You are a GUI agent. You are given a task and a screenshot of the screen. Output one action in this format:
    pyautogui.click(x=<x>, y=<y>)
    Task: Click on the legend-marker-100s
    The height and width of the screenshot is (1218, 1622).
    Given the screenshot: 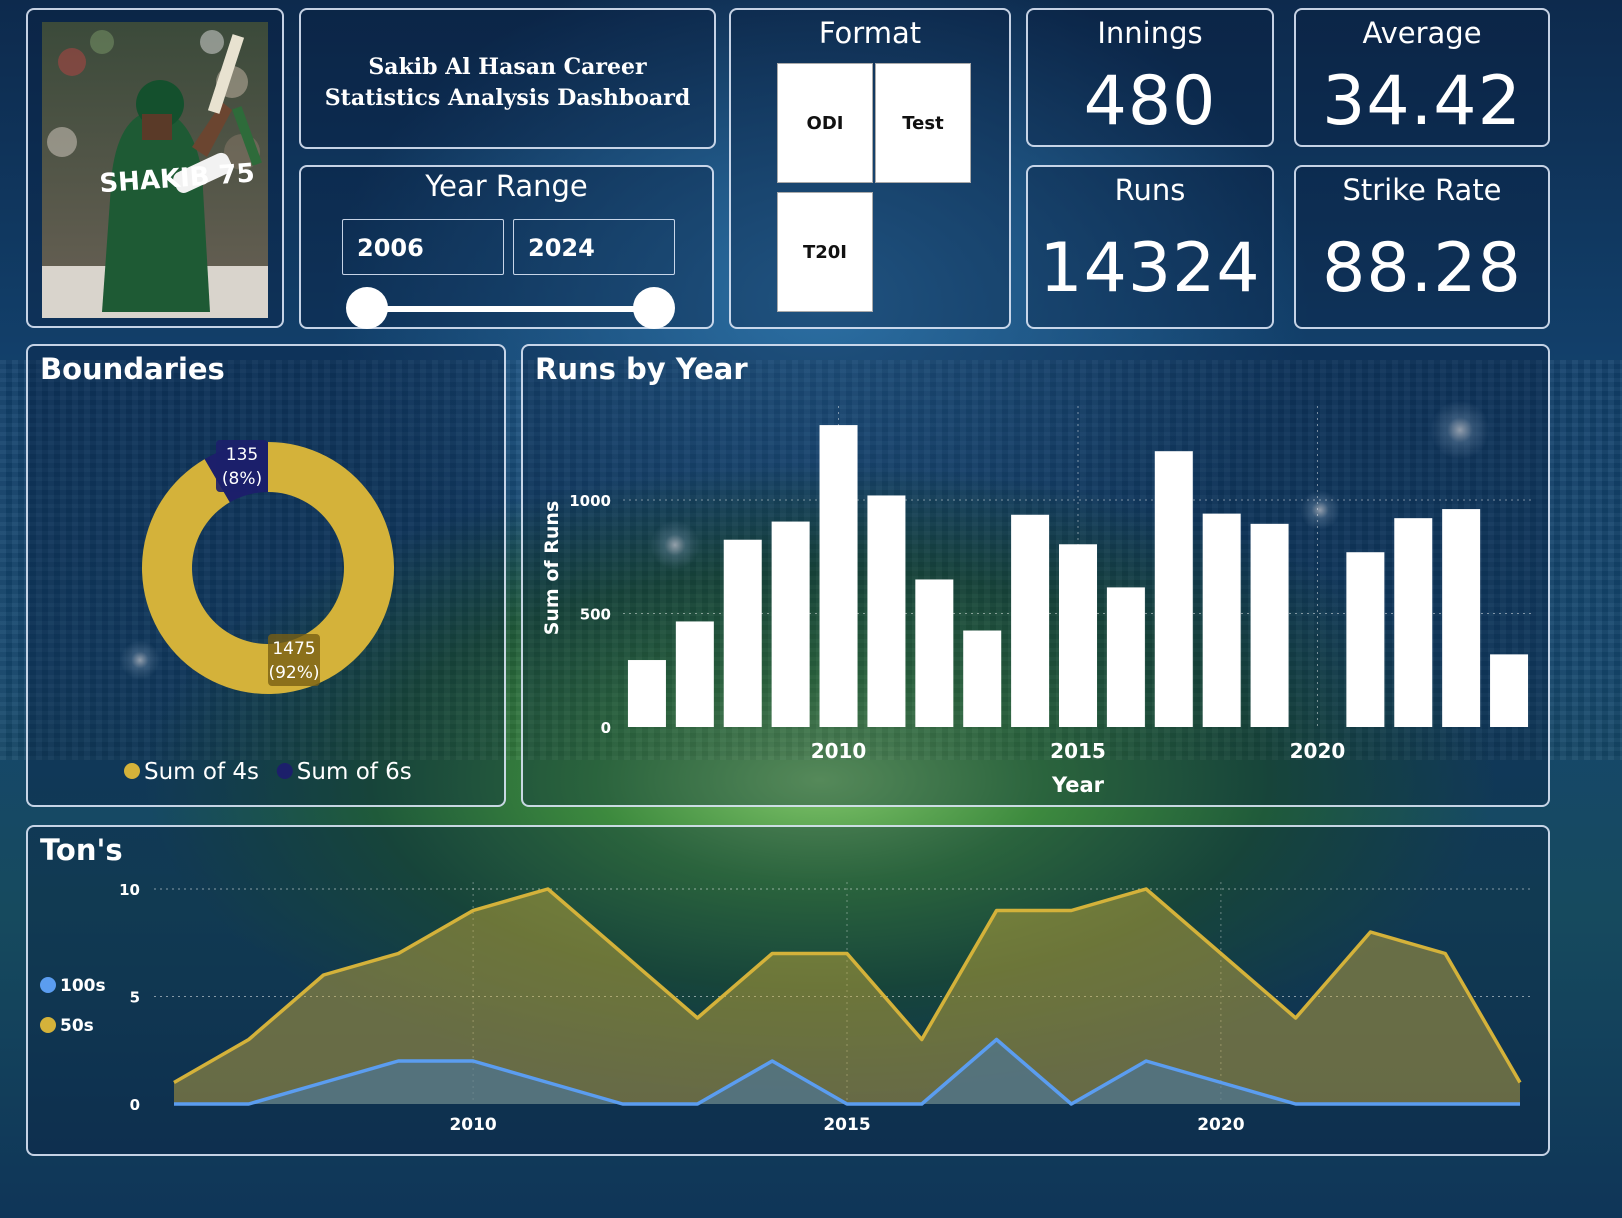 What is the action you would take?
    pyautogui.click(x=48, y=985)
    